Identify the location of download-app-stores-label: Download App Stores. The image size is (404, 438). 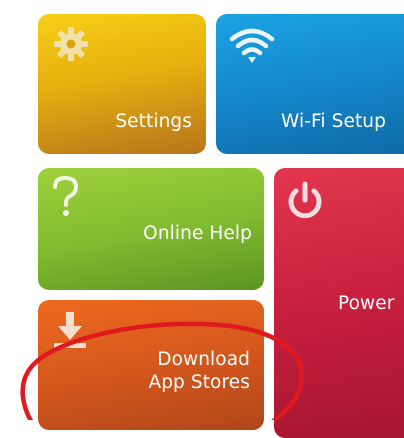
(199, 371).